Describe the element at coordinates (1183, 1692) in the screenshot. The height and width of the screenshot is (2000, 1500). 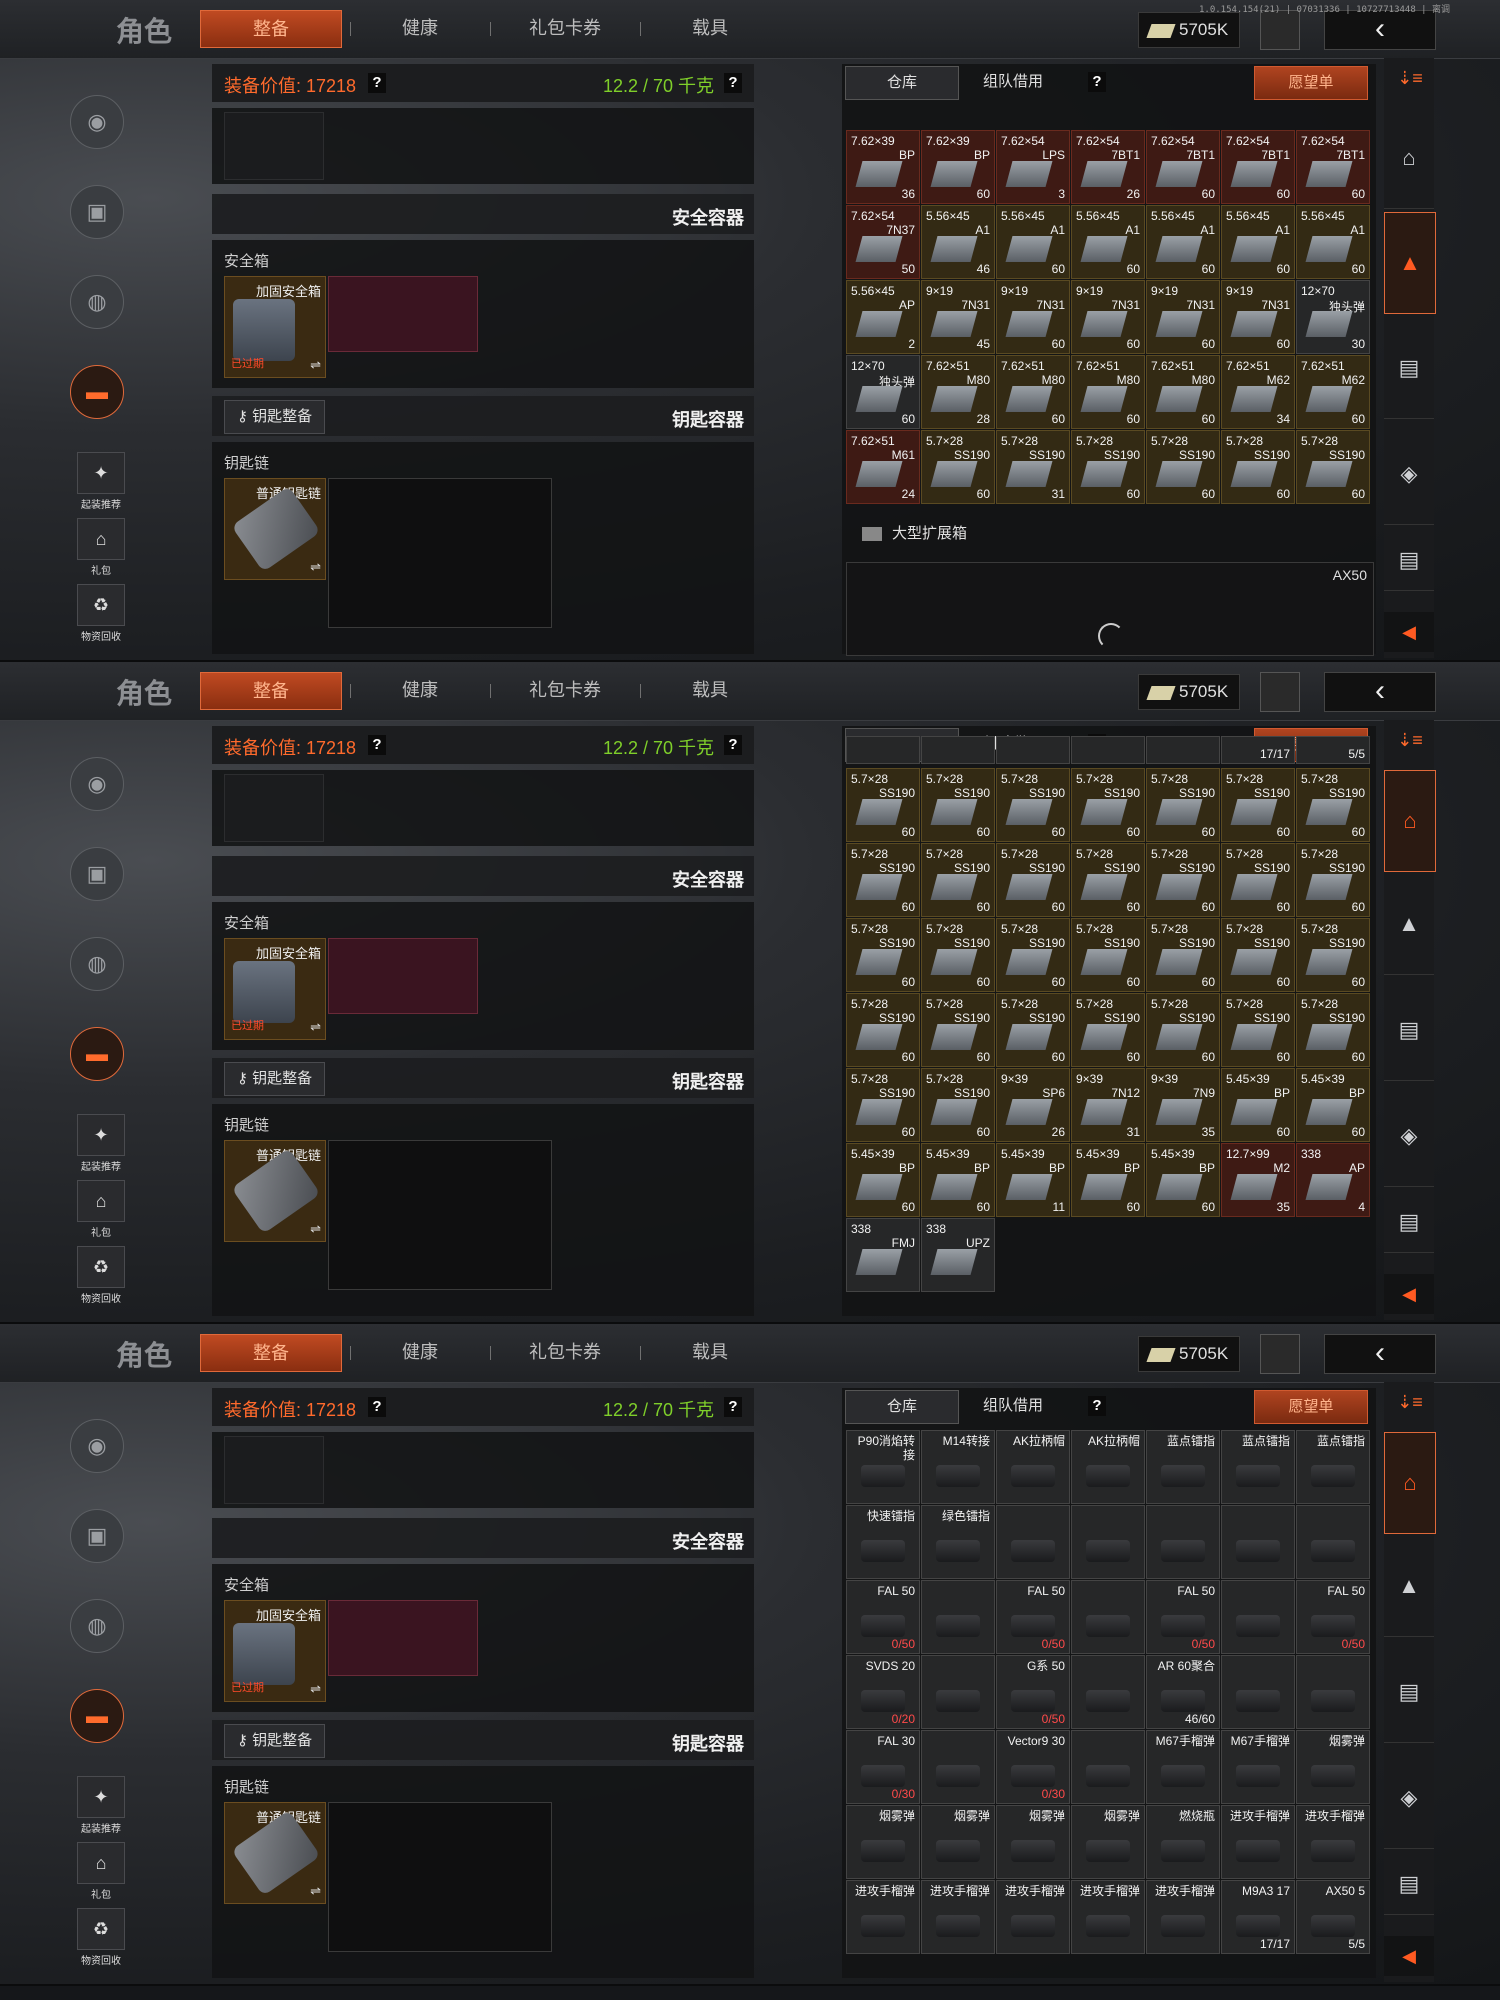
I see `item-cell: AR 60聚合 46/60` at that location.